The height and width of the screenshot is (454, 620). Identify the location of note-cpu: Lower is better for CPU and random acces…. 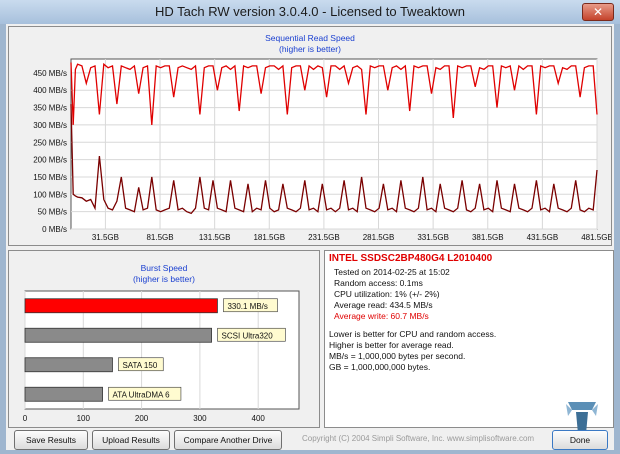
(413, 334).